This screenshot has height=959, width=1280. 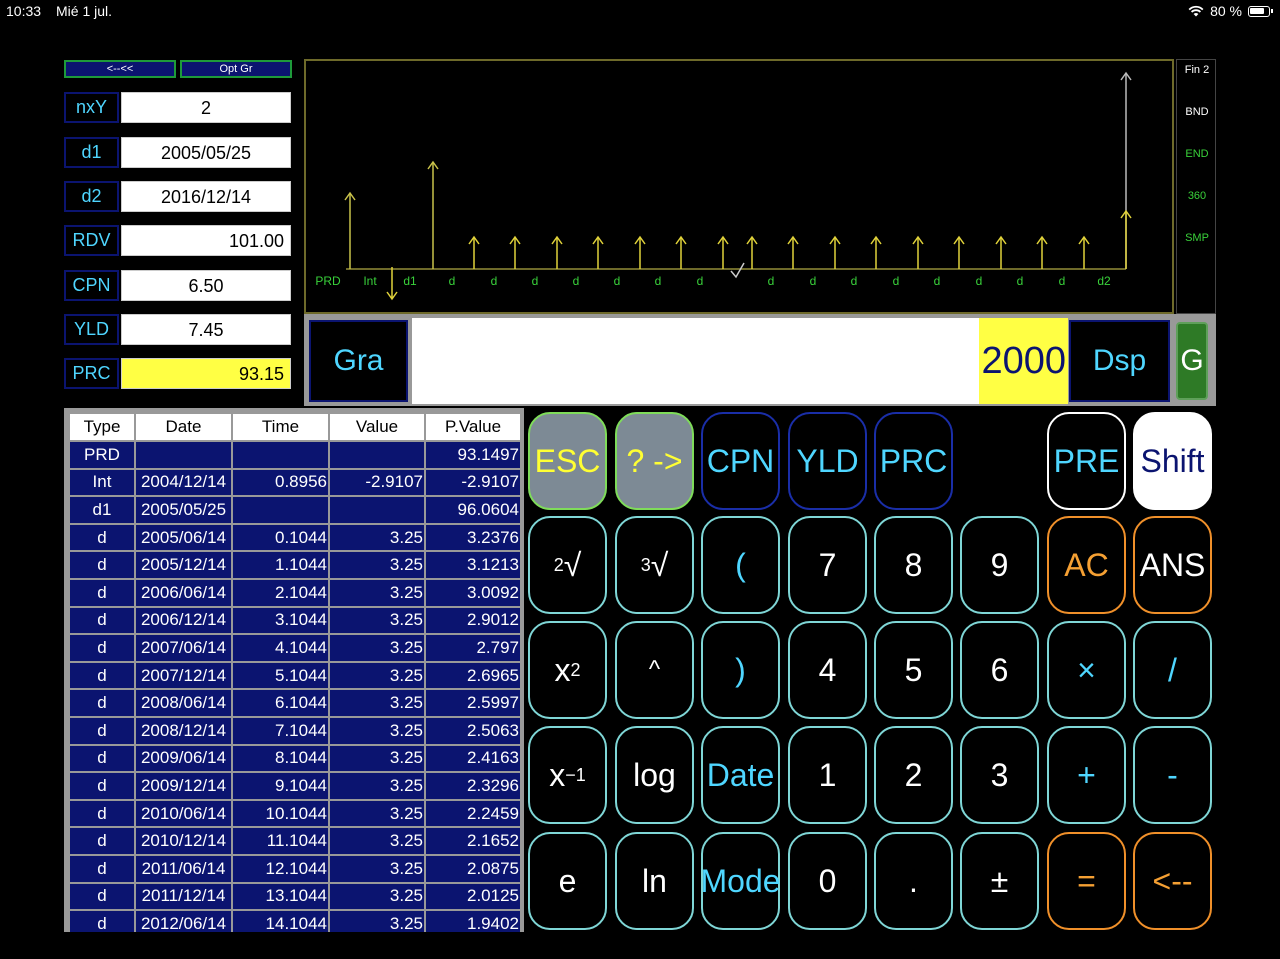 I want to click on e-key: e, so click(x=567, y=881).